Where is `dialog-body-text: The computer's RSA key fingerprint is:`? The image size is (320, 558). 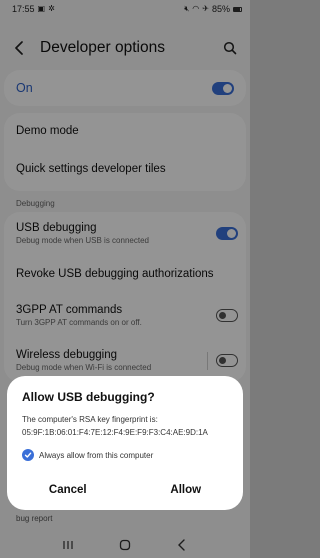 dialog-body-text: The computer's RSA key fingerprint is: is located at coordinates (90, 419).